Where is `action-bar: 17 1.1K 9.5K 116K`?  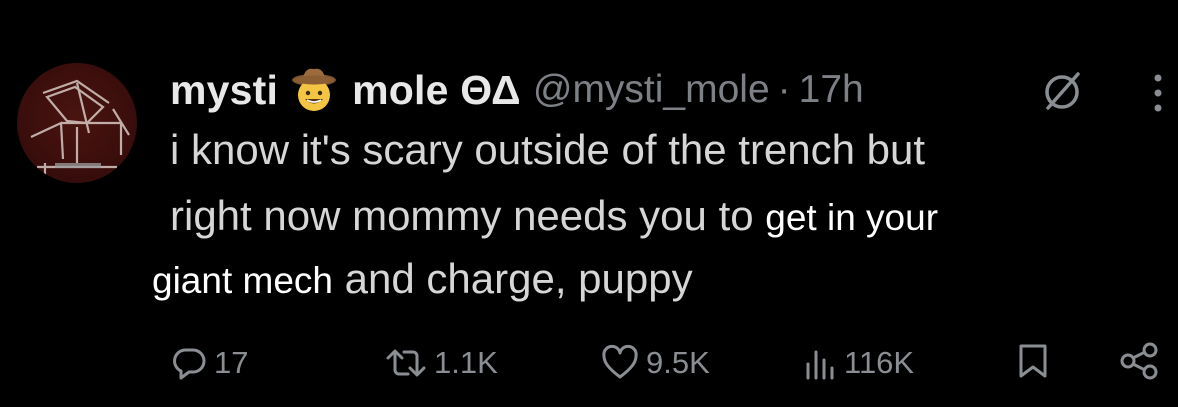 action-bar: 17 1.1K 9.5K 116K is located at coordinates (589, 363).